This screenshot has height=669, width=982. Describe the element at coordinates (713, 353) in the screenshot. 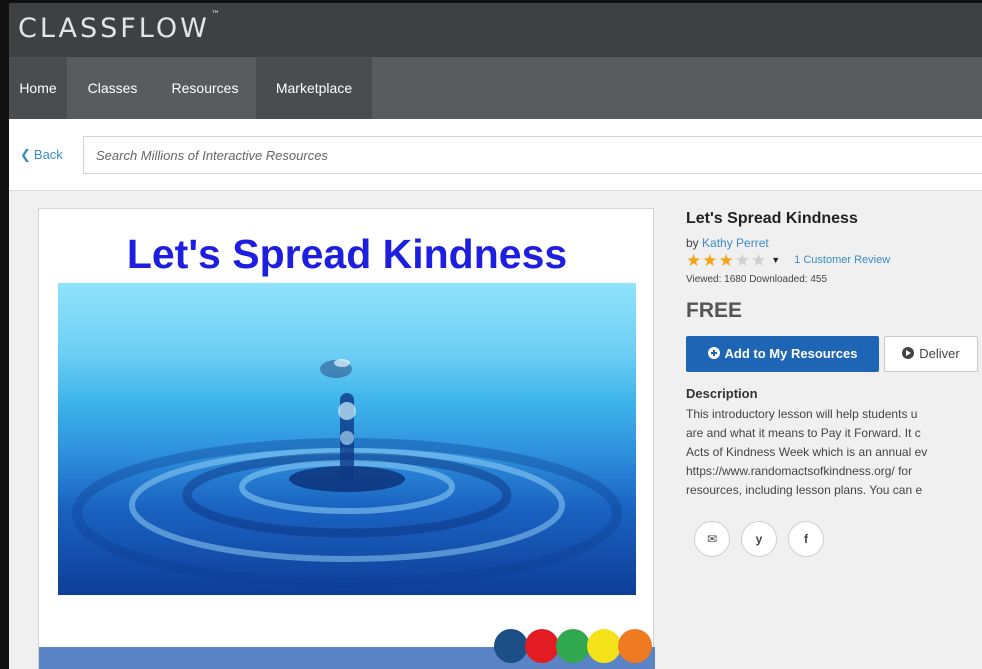

I see `plus-circle-icon` at that location.